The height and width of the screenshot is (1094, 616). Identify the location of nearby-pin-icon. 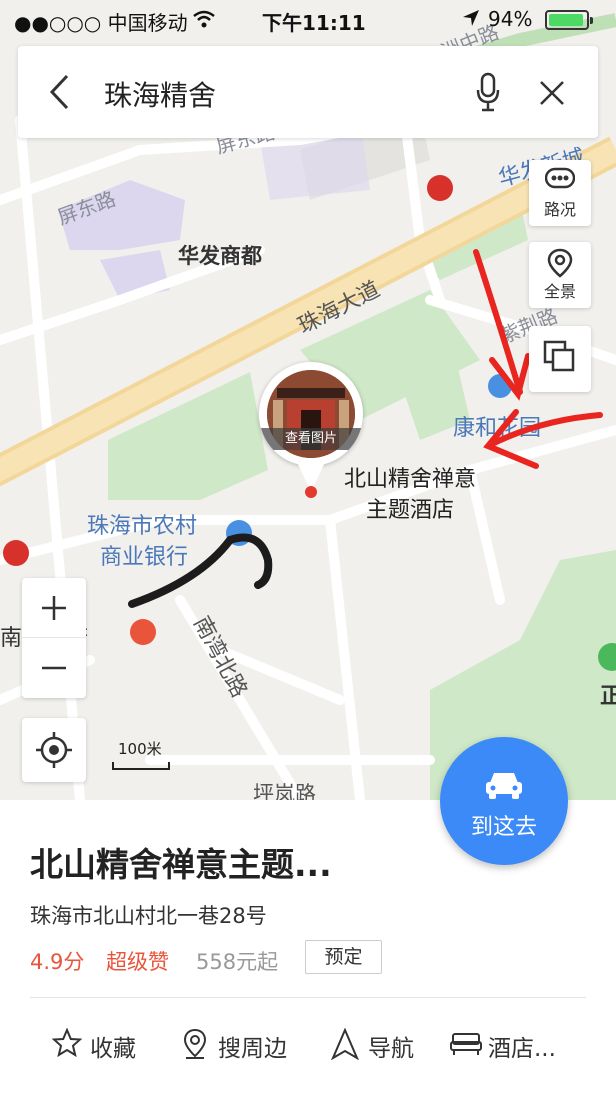
(195, 1043).